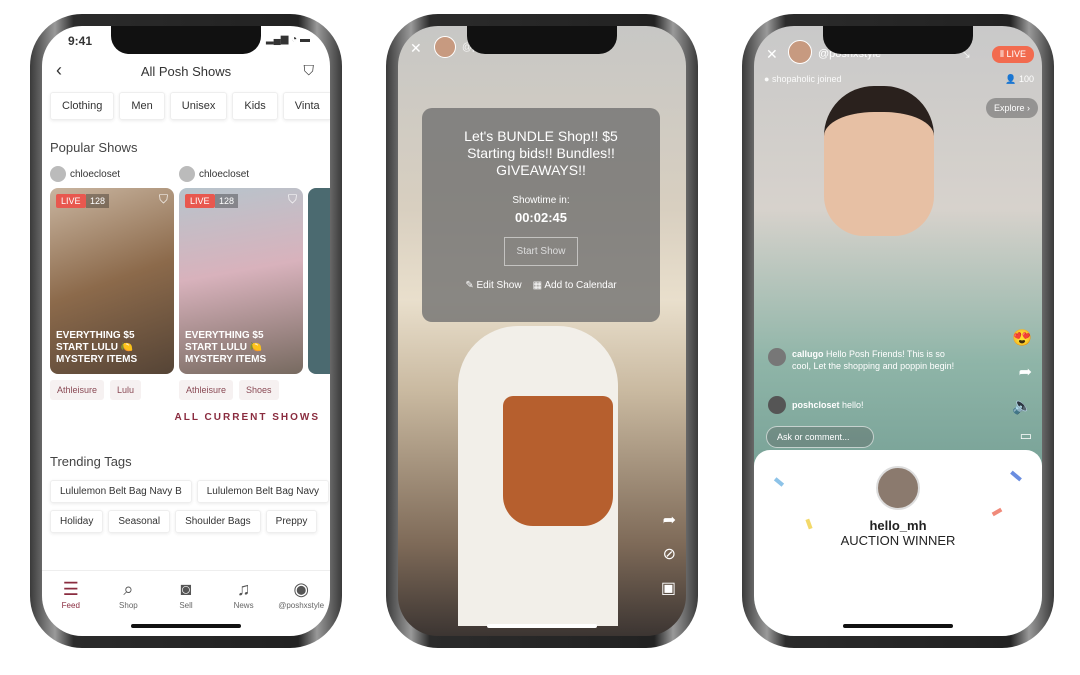 The width and height of the screenshot is (1080, 675). I want to click on status-time: 9:41, so click(80, 41).